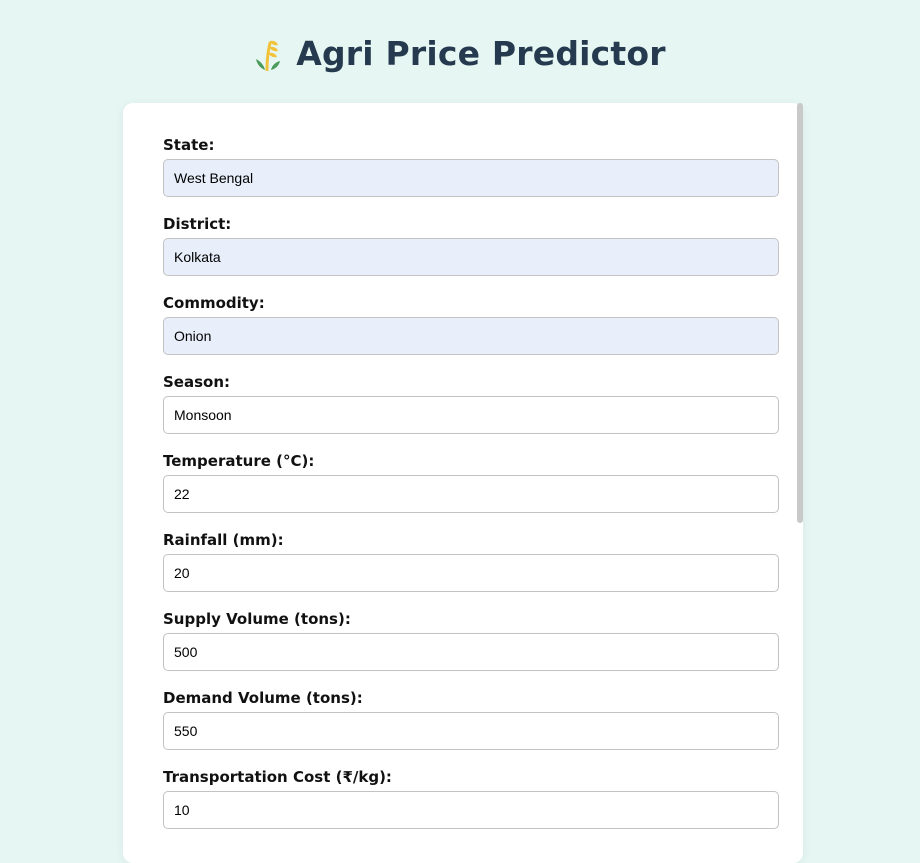 The width and height of the screenshot is (920, 863). What do you see at coordinates (277, 777) in the screenshot?
I see `transportation-cost-label: Transportation Cost (₹/kg):` at bounding box center [277, 777].